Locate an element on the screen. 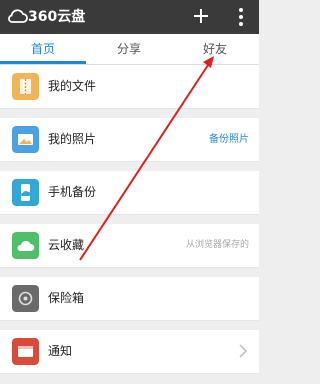 This screenshot has width=320, height=384. list-item-label: 我的照片 is located at coordinates (72, 139).